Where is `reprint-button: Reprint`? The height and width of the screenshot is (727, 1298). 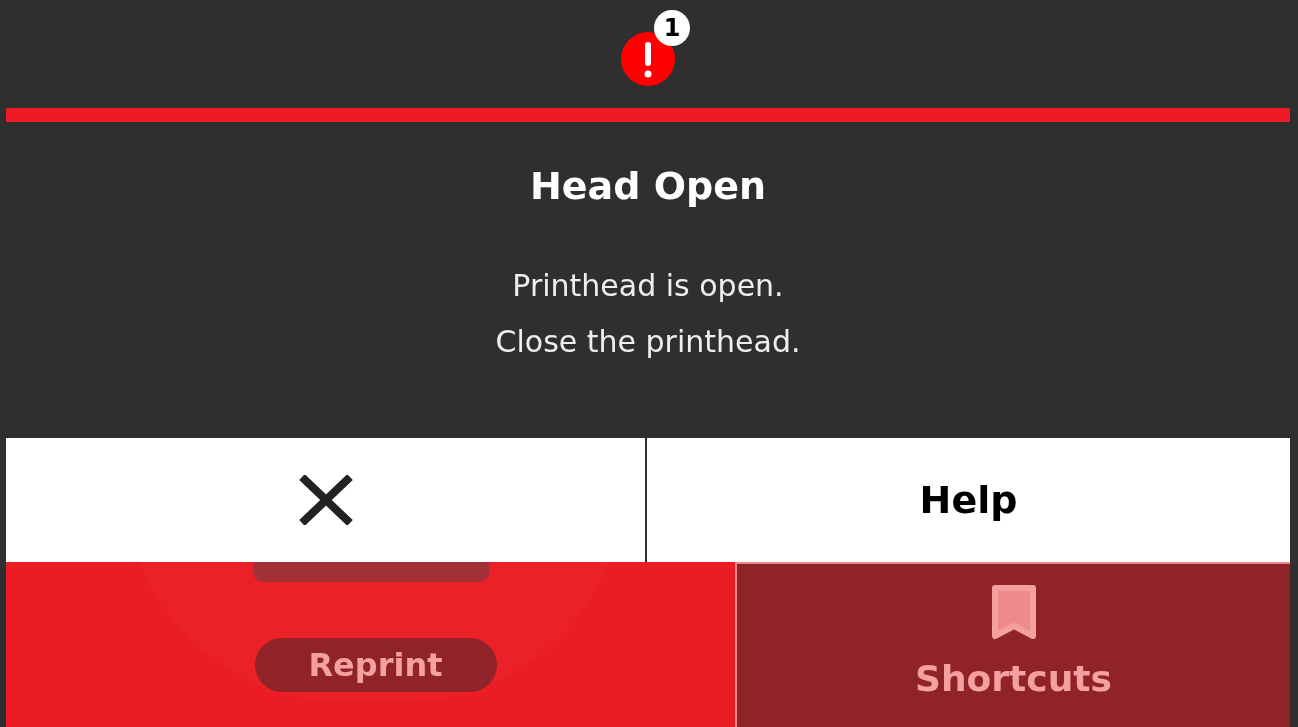 reprint-button: Reprint is located at coordinates (375, 665).